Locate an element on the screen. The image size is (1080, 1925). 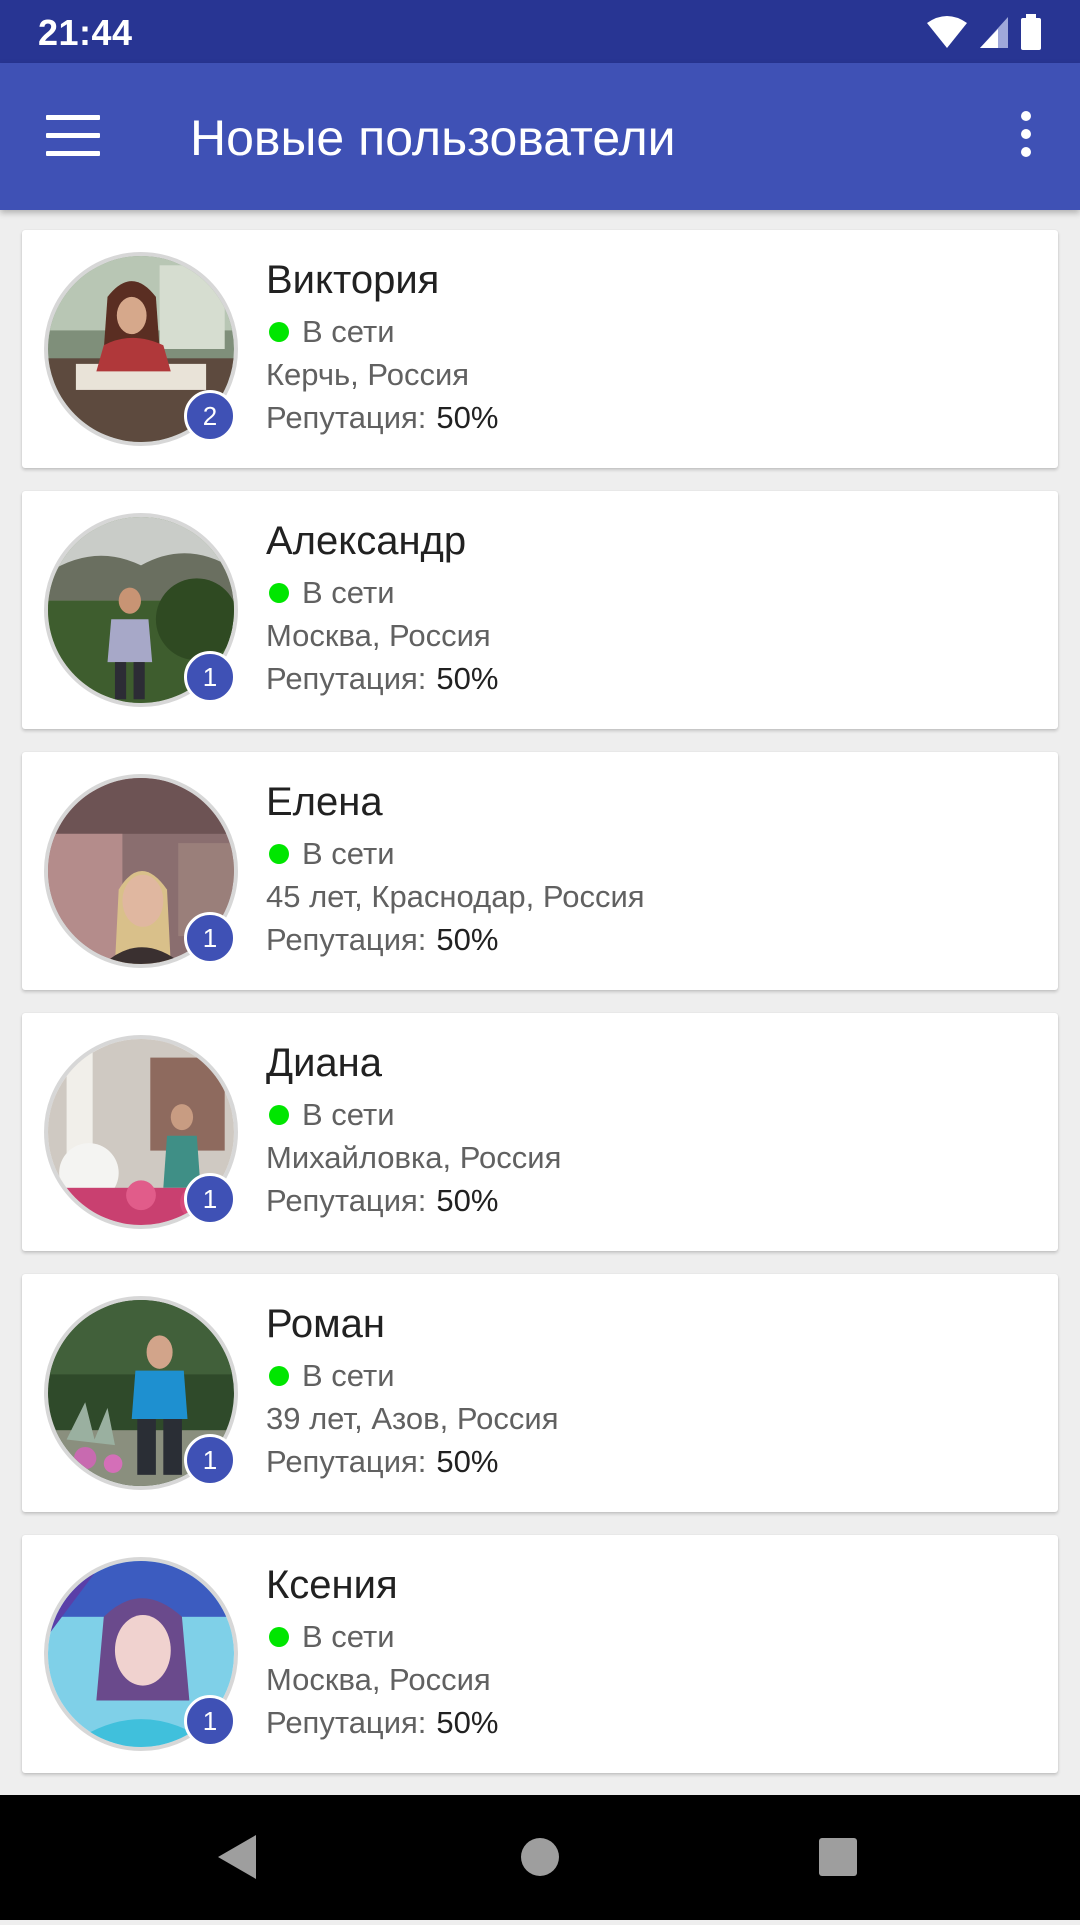
wifi-icon is located at coordinates (947, 32).